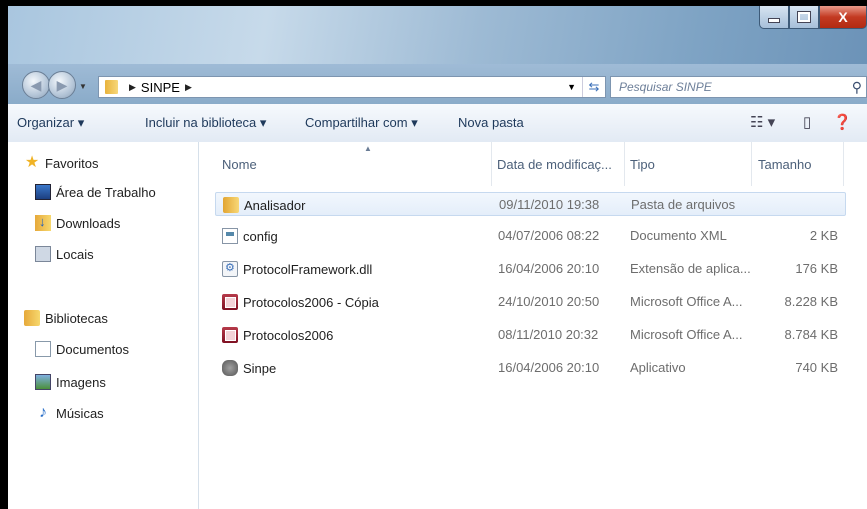 The image size is (867, 509). What do you see at coordinates (665, 87) in the screenshot?
I see `search-placeholder: Pesquisar SINPE` at bounding box center [665, 87].